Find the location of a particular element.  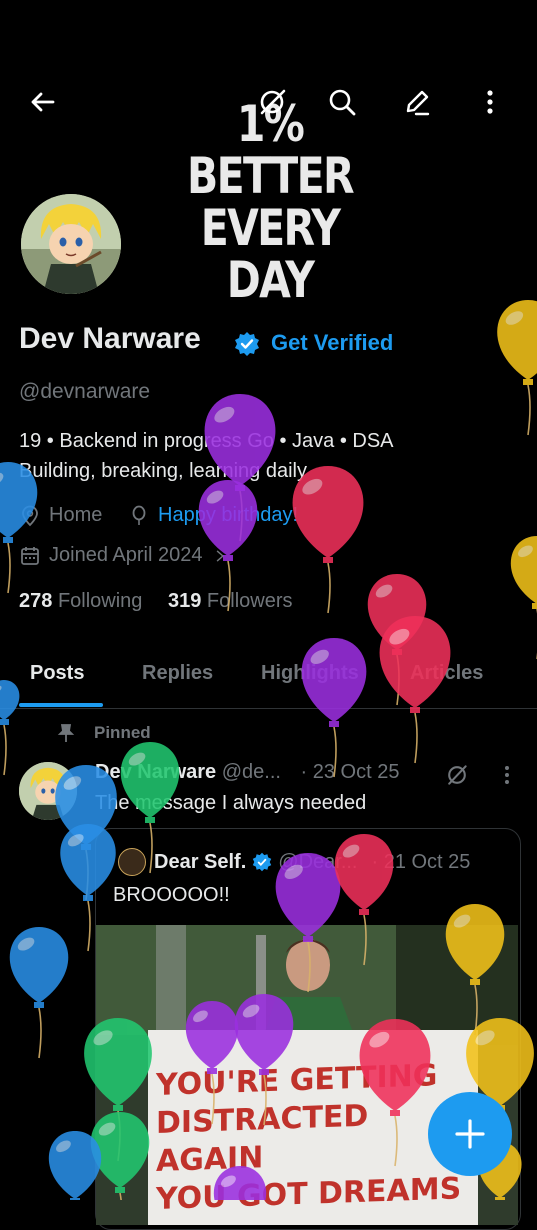

post-header: Dev Narware @de... · 23 Oct 25 is located at coordinates (247, 772).